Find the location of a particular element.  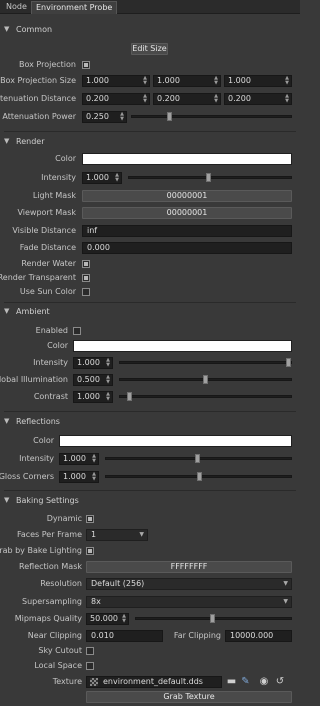

tab-bar: Node Environment Probe is located at coordinates (150, 7).